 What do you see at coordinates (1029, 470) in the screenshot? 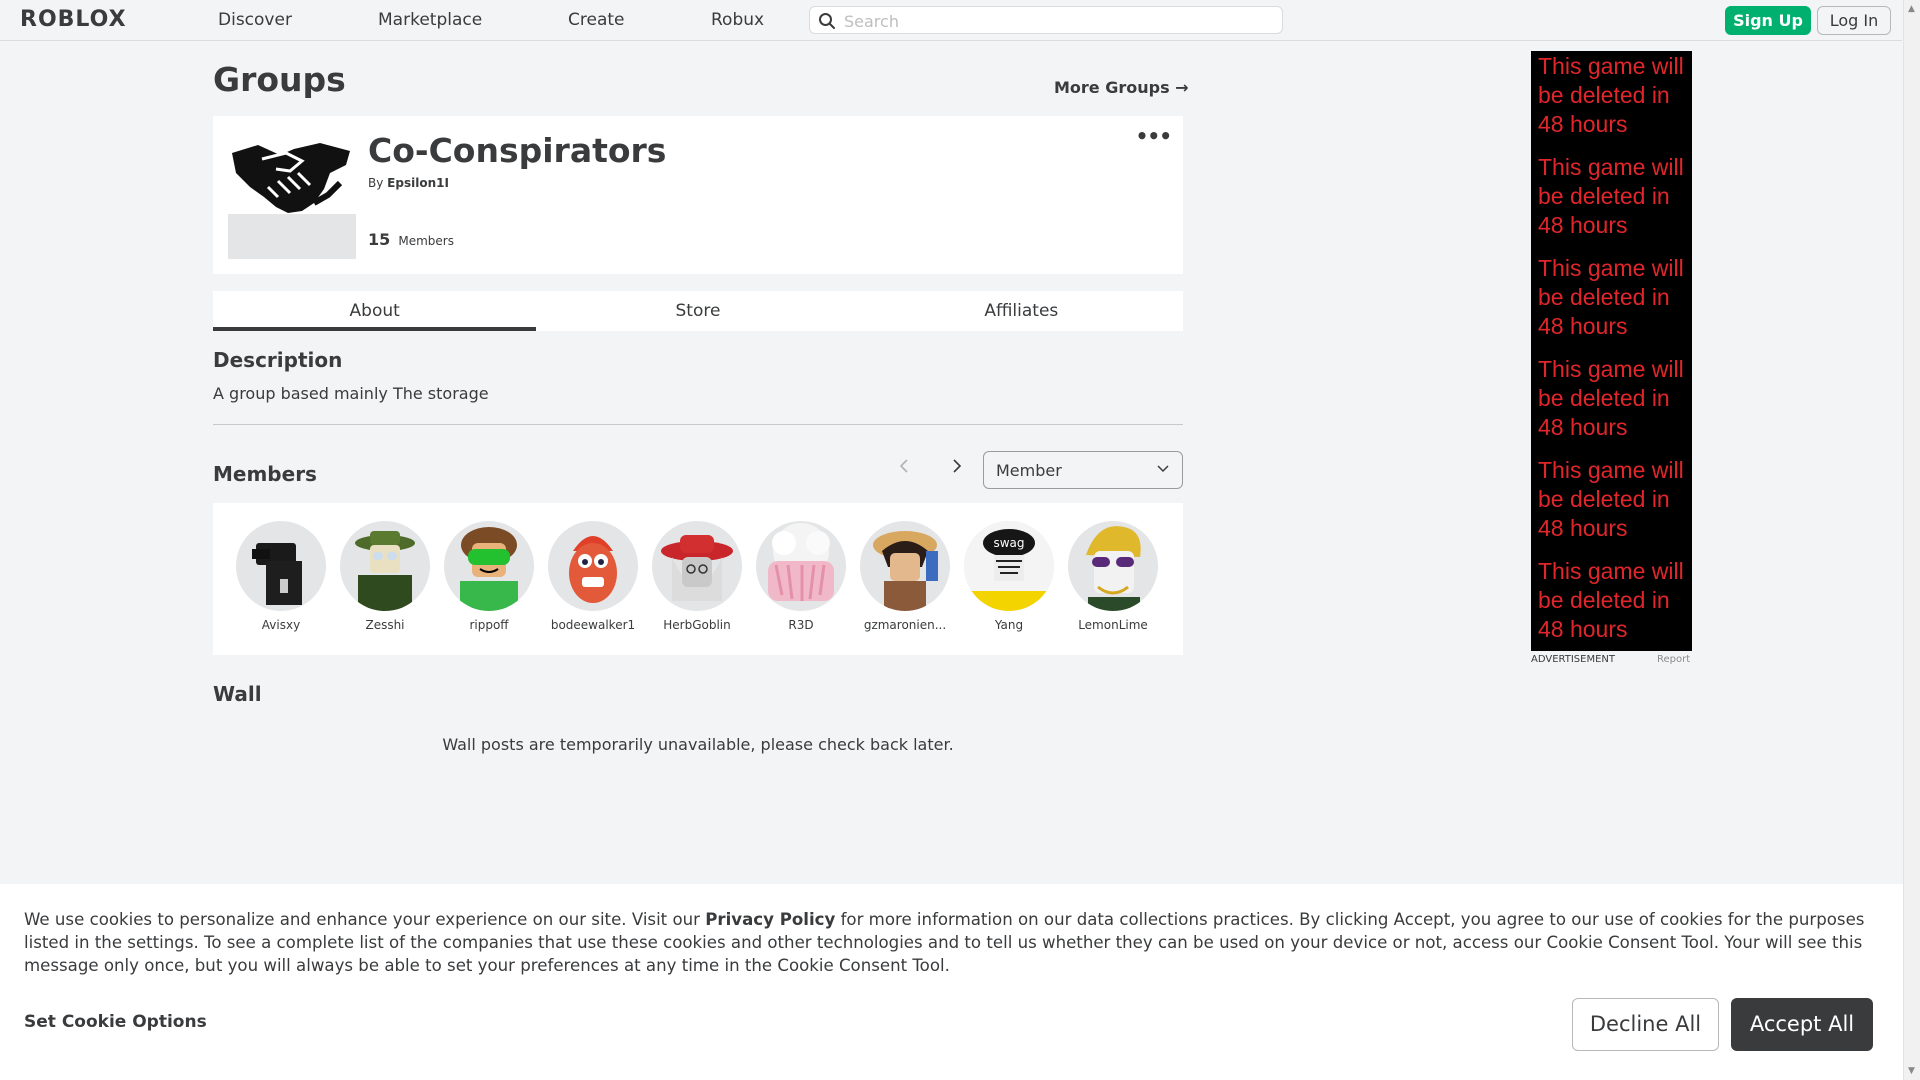
I see `role-dropdown-value: Member` at bounding box center [1029, 470].